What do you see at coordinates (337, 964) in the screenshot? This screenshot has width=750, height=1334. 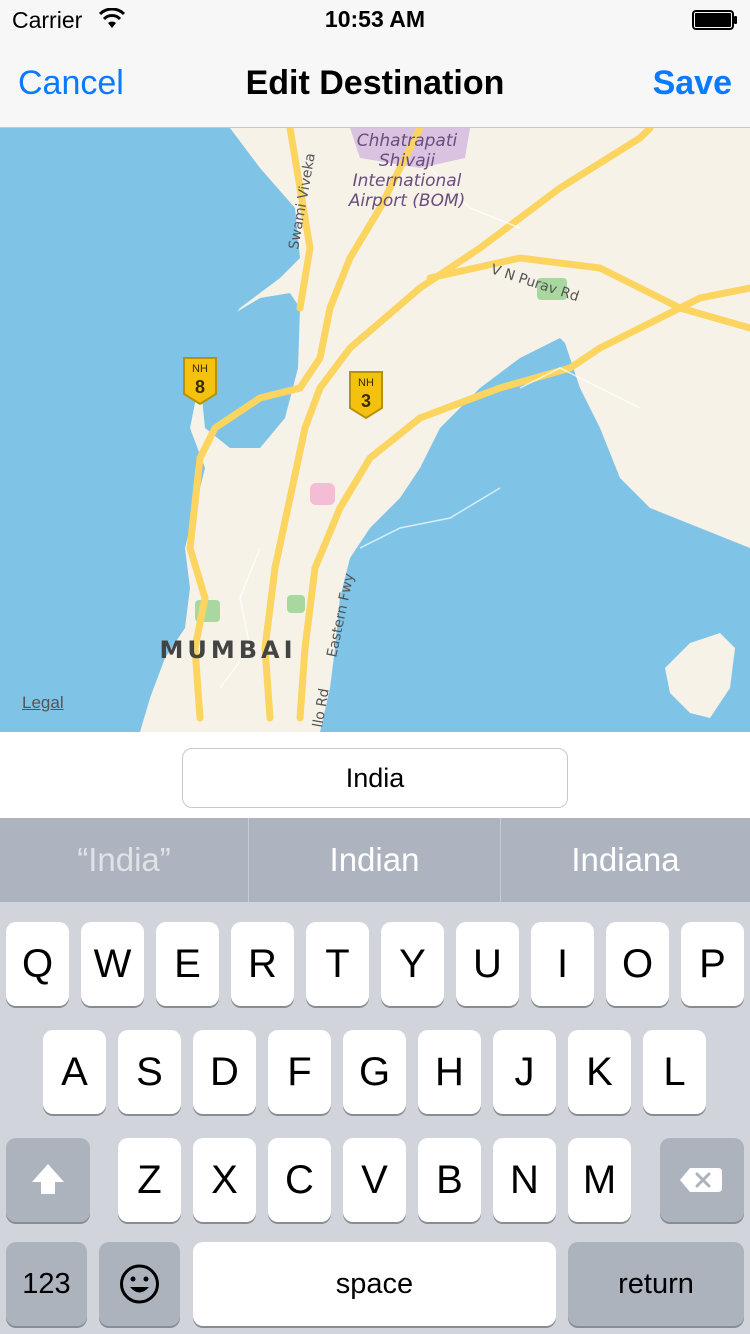 I see `key-t: T` at bounding box center [337, 964].